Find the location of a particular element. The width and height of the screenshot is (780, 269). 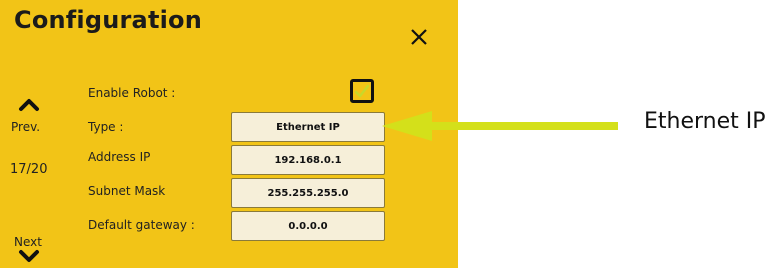

next-label: Next is located at coordinates (28, 242).